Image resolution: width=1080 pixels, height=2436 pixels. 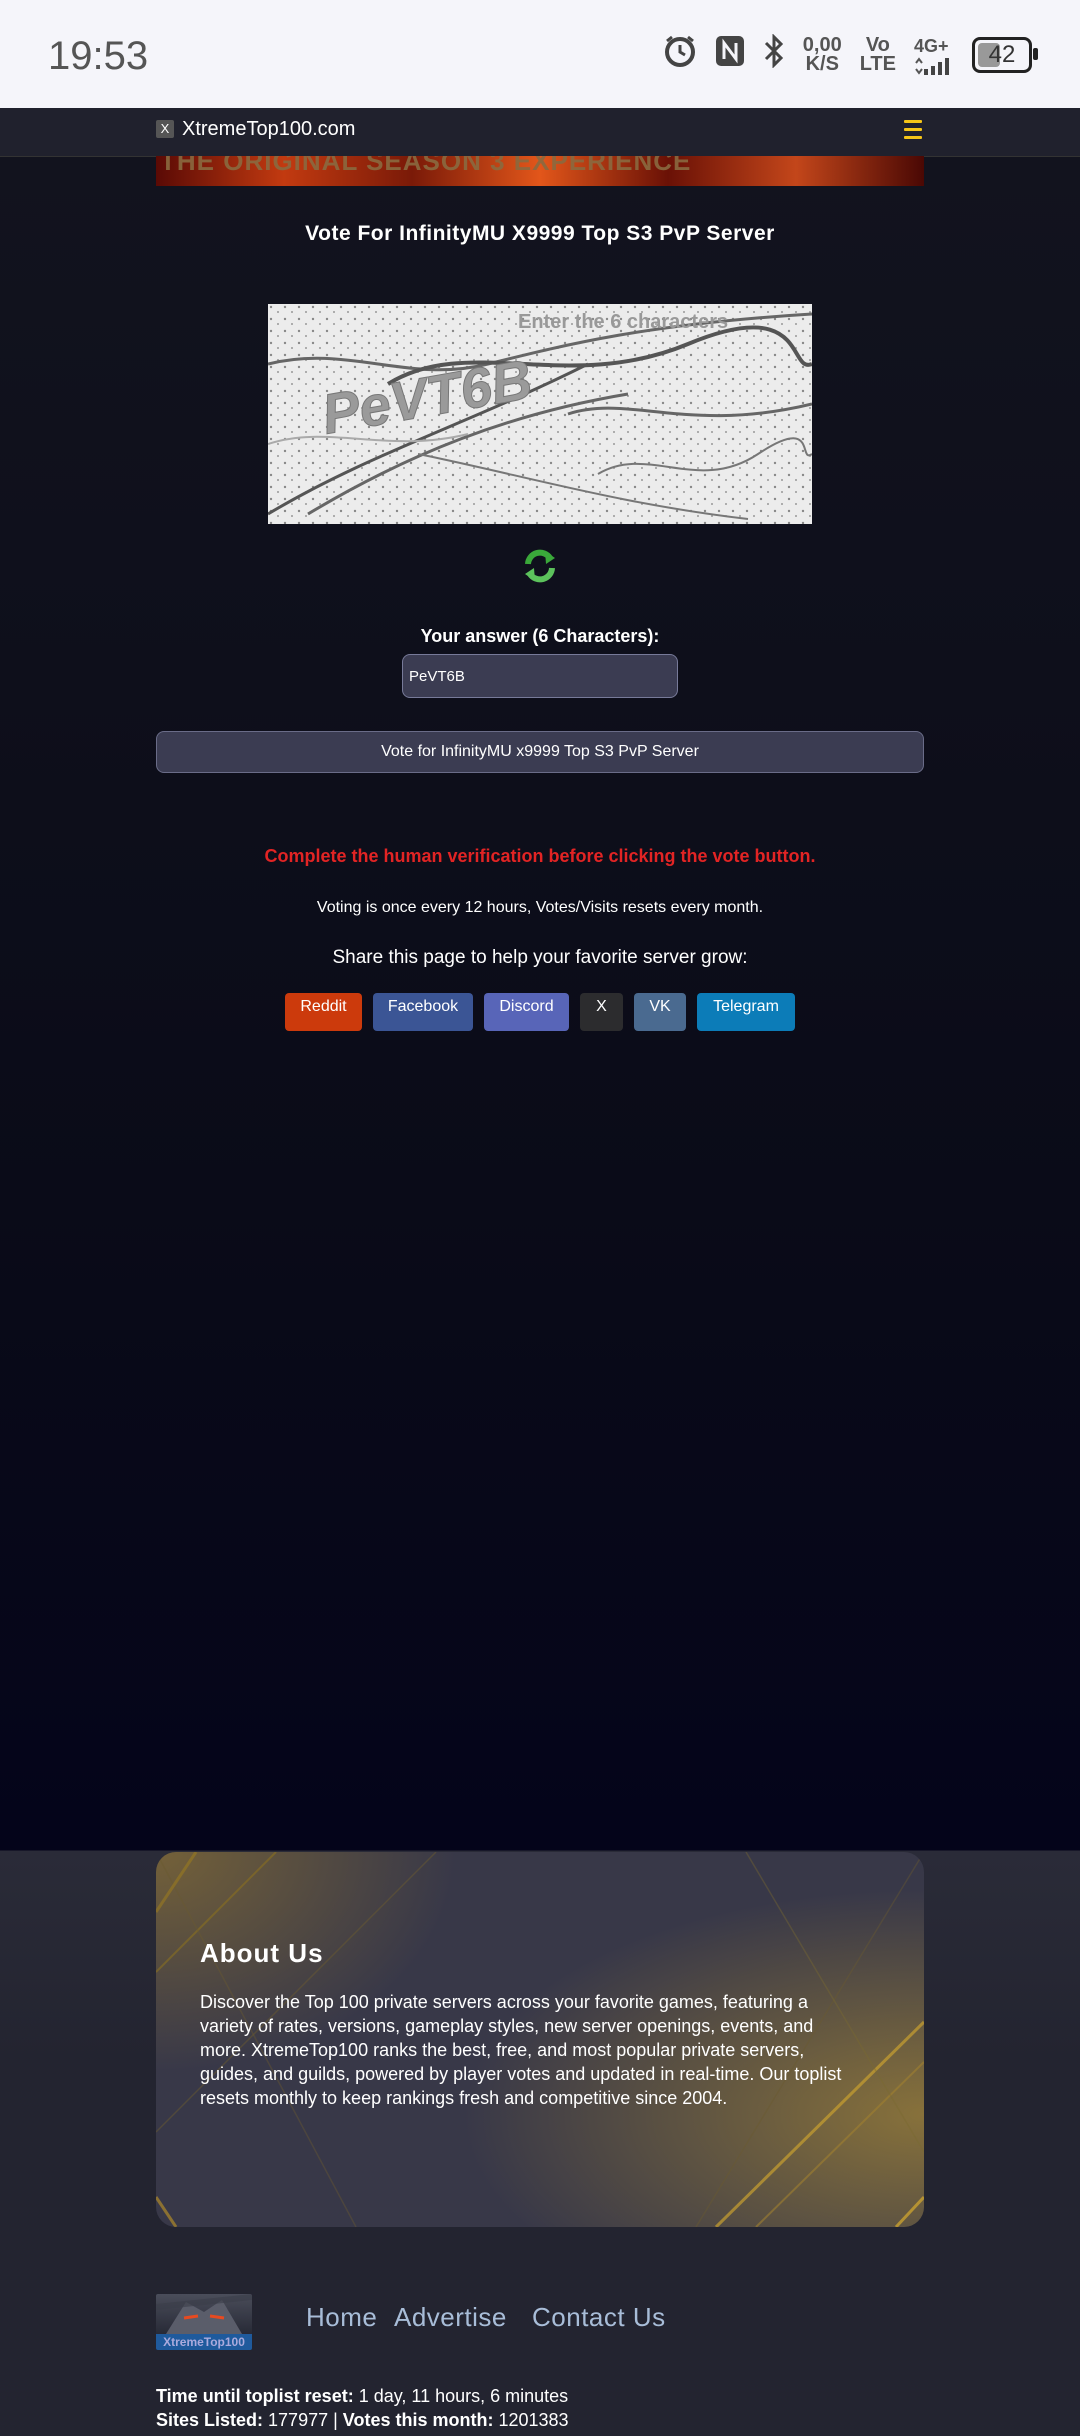 What do you see at coordinates (426, 166) in the screenshot?
I see `banner-text: THE ORIGINAL SEASON 3 EXPERIENCE` at bounding box center [426, 166].